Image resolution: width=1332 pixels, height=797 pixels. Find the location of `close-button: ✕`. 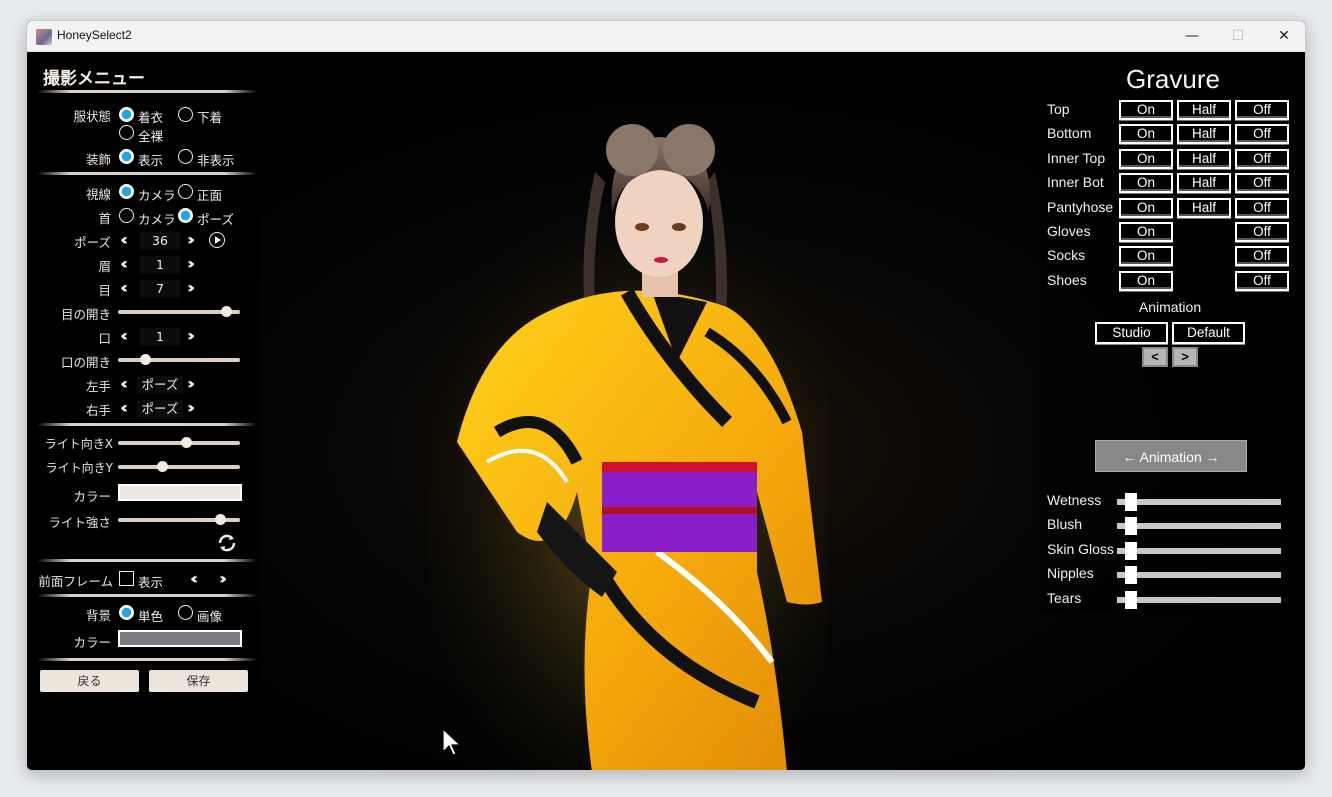

close-button: ✕ is located at coordinates (1283, 36).